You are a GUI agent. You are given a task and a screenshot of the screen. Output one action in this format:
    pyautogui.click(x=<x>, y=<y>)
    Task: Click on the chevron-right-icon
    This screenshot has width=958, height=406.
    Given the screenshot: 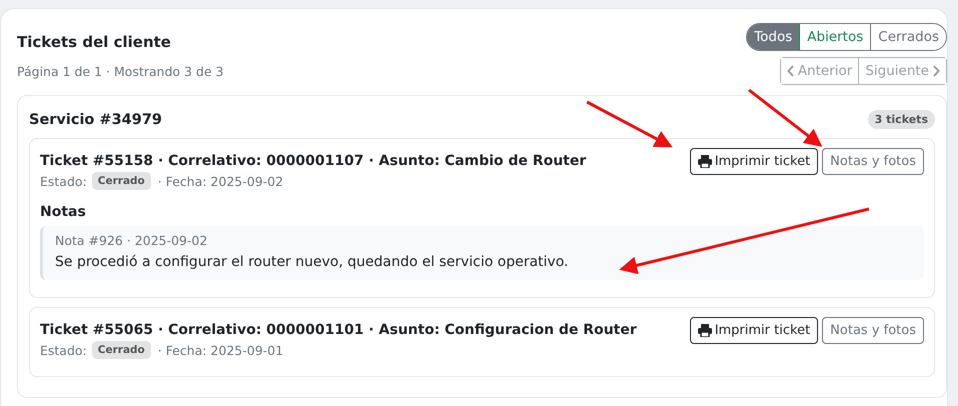 What is the action you would take?
    pyautogui.click(x=936, y=71)
    